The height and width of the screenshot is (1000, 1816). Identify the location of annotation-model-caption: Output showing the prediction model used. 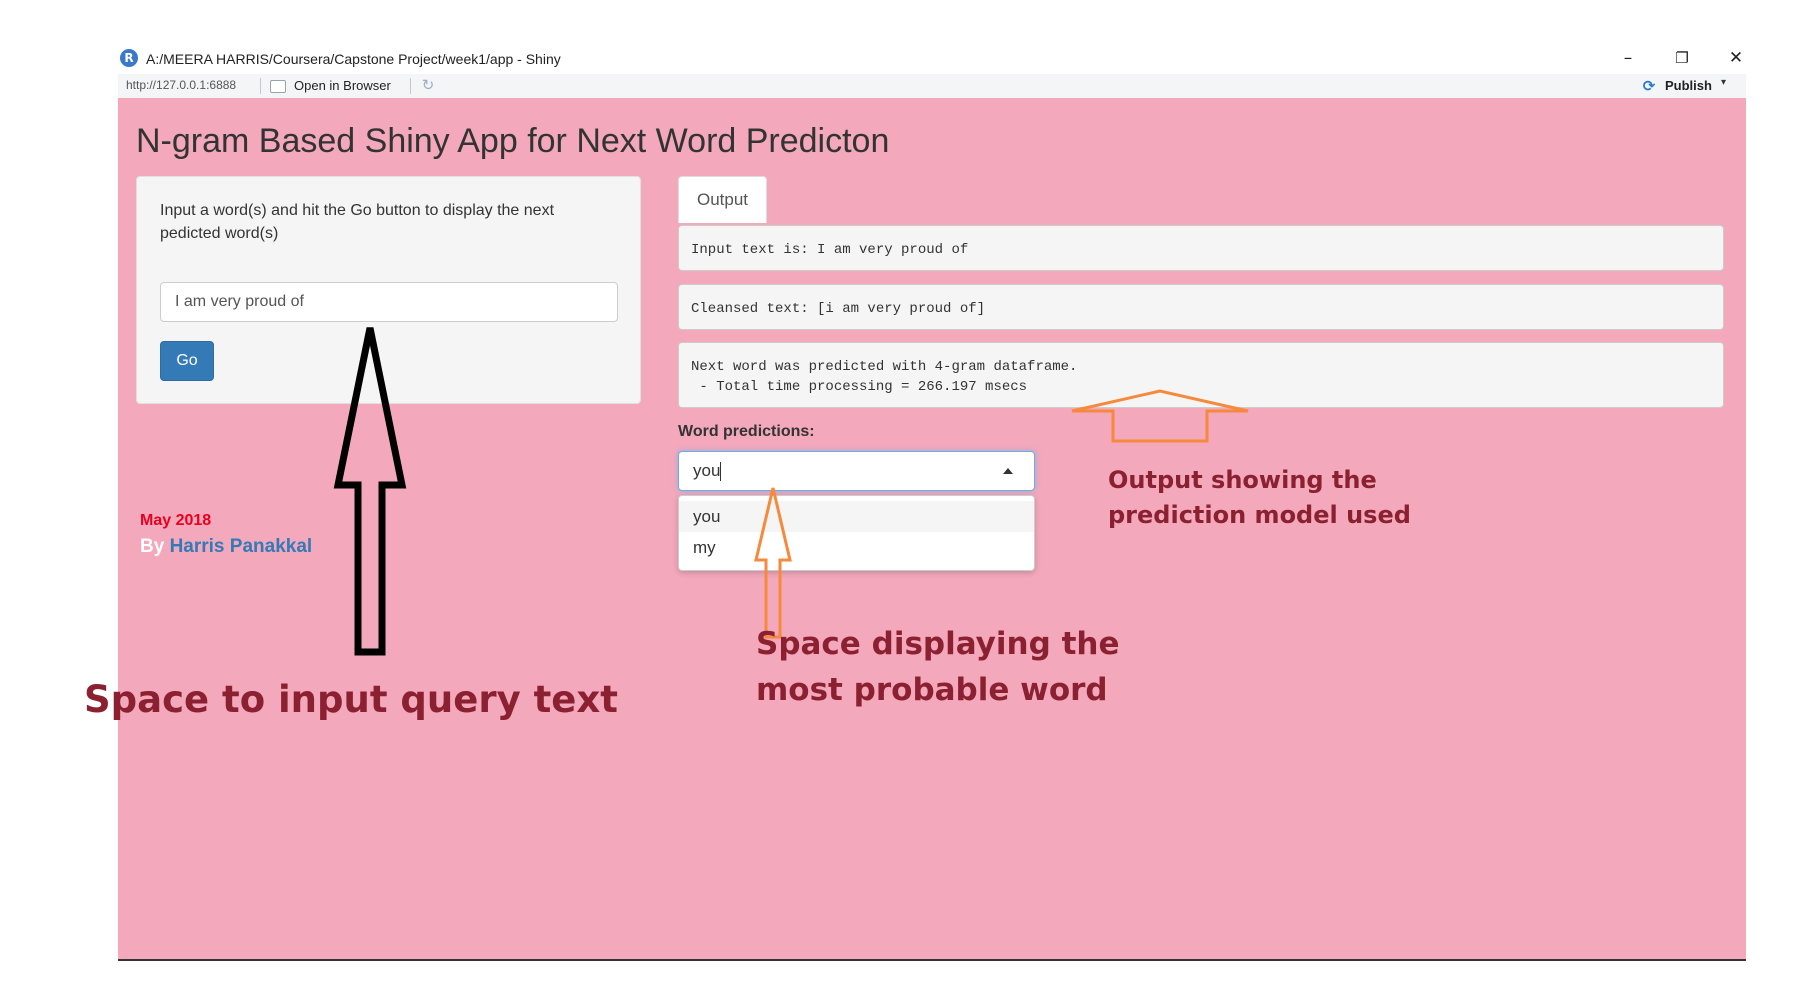
(1259, 498).